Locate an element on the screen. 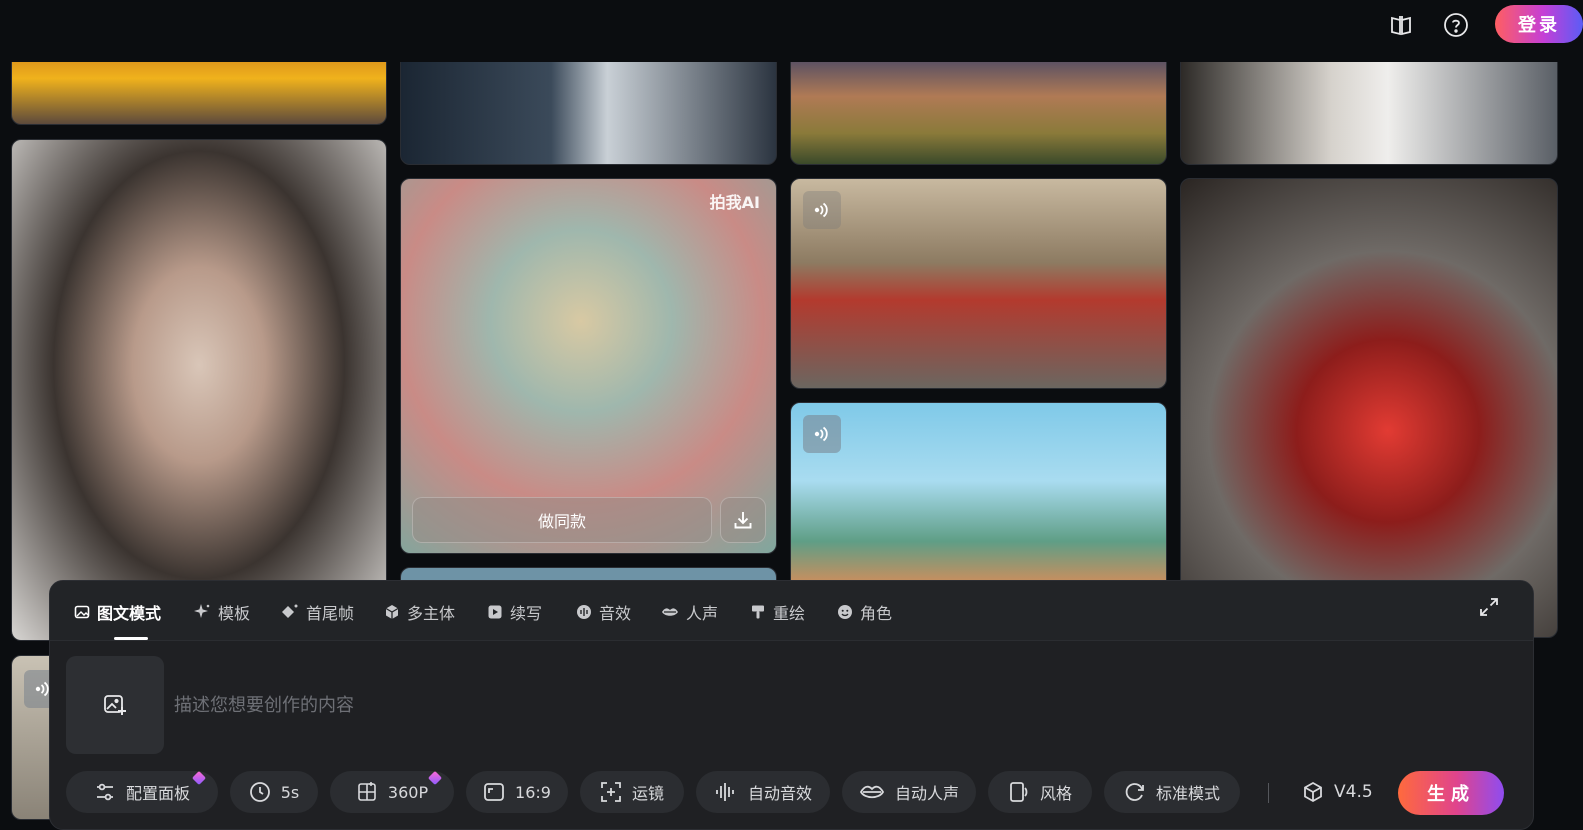  waveform-icon is located at coordinates (725, 792).